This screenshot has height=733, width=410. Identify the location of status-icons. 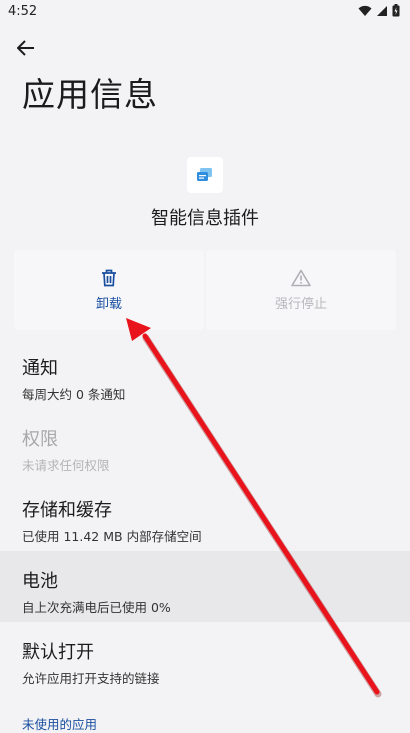
(379, 10).